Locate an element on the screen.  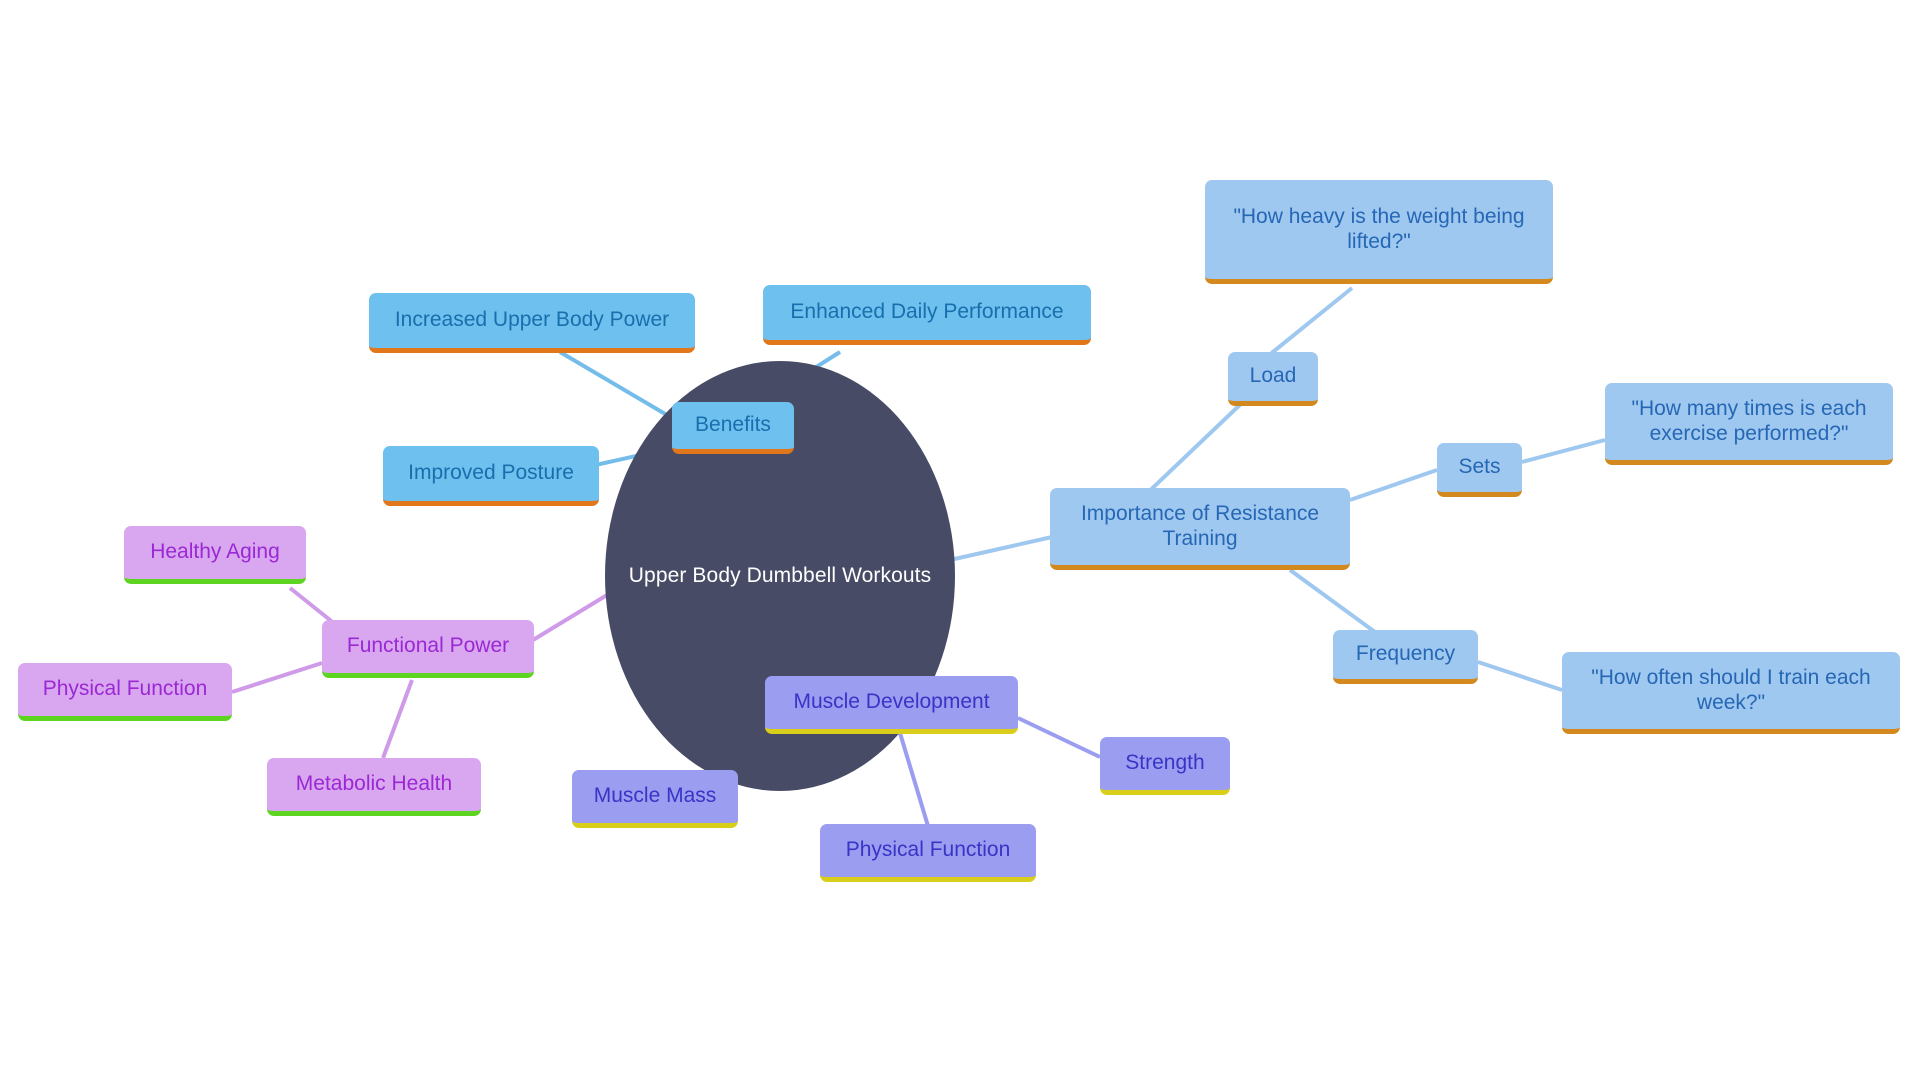
node-functional-power-label: Functional Power is located at coordinates (428, 646).